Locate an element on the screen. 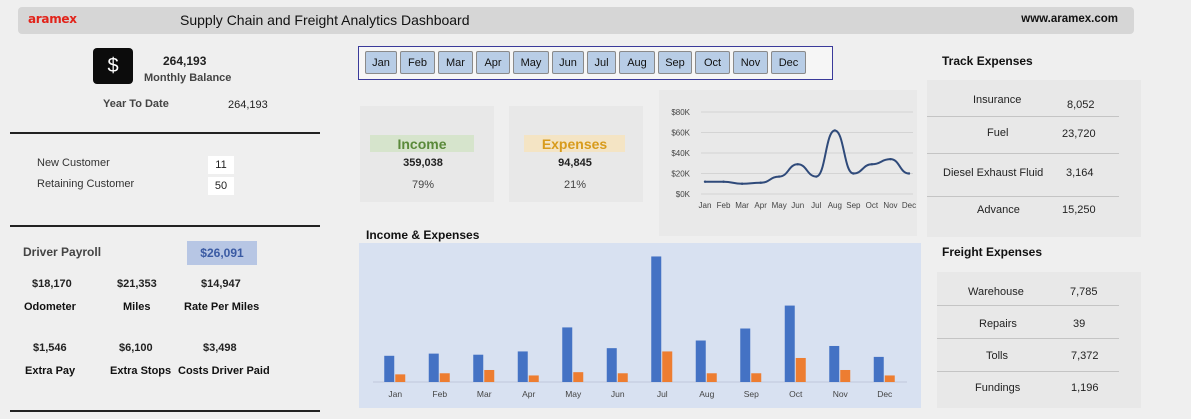  expenses-value: 94,845 is located at coordinates (575, 163).